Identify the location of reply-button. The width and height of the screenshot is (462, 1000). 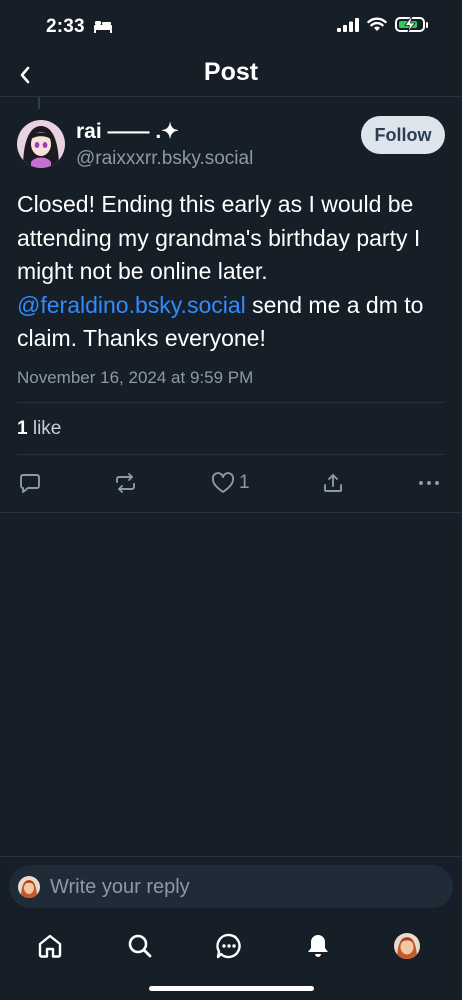
(30, 483).